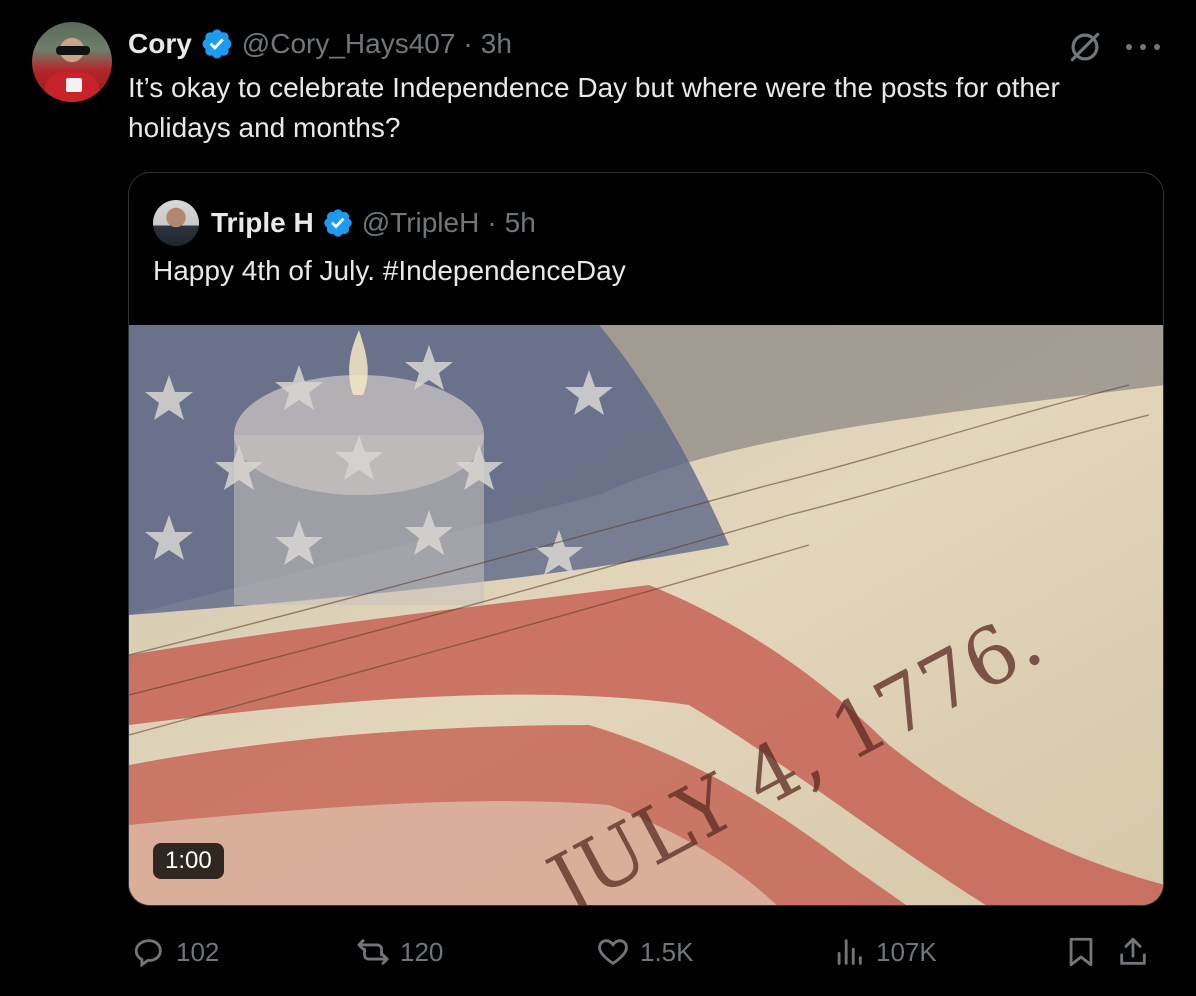 This screenshot has height=996, width=1196. I want to click on bookmark-icon, so click(1081, 952).